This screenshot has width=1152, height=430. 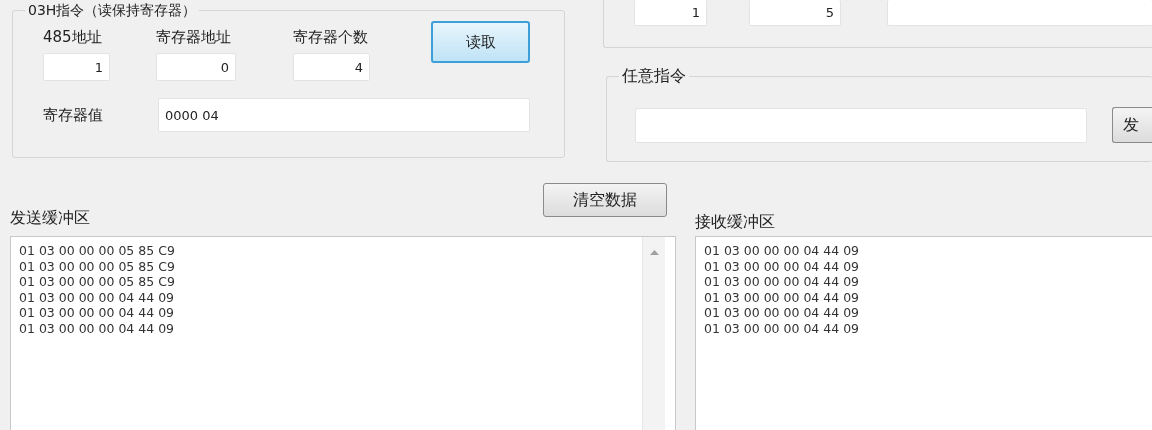 I want to click on text-field, so click(x=1019, y=13).